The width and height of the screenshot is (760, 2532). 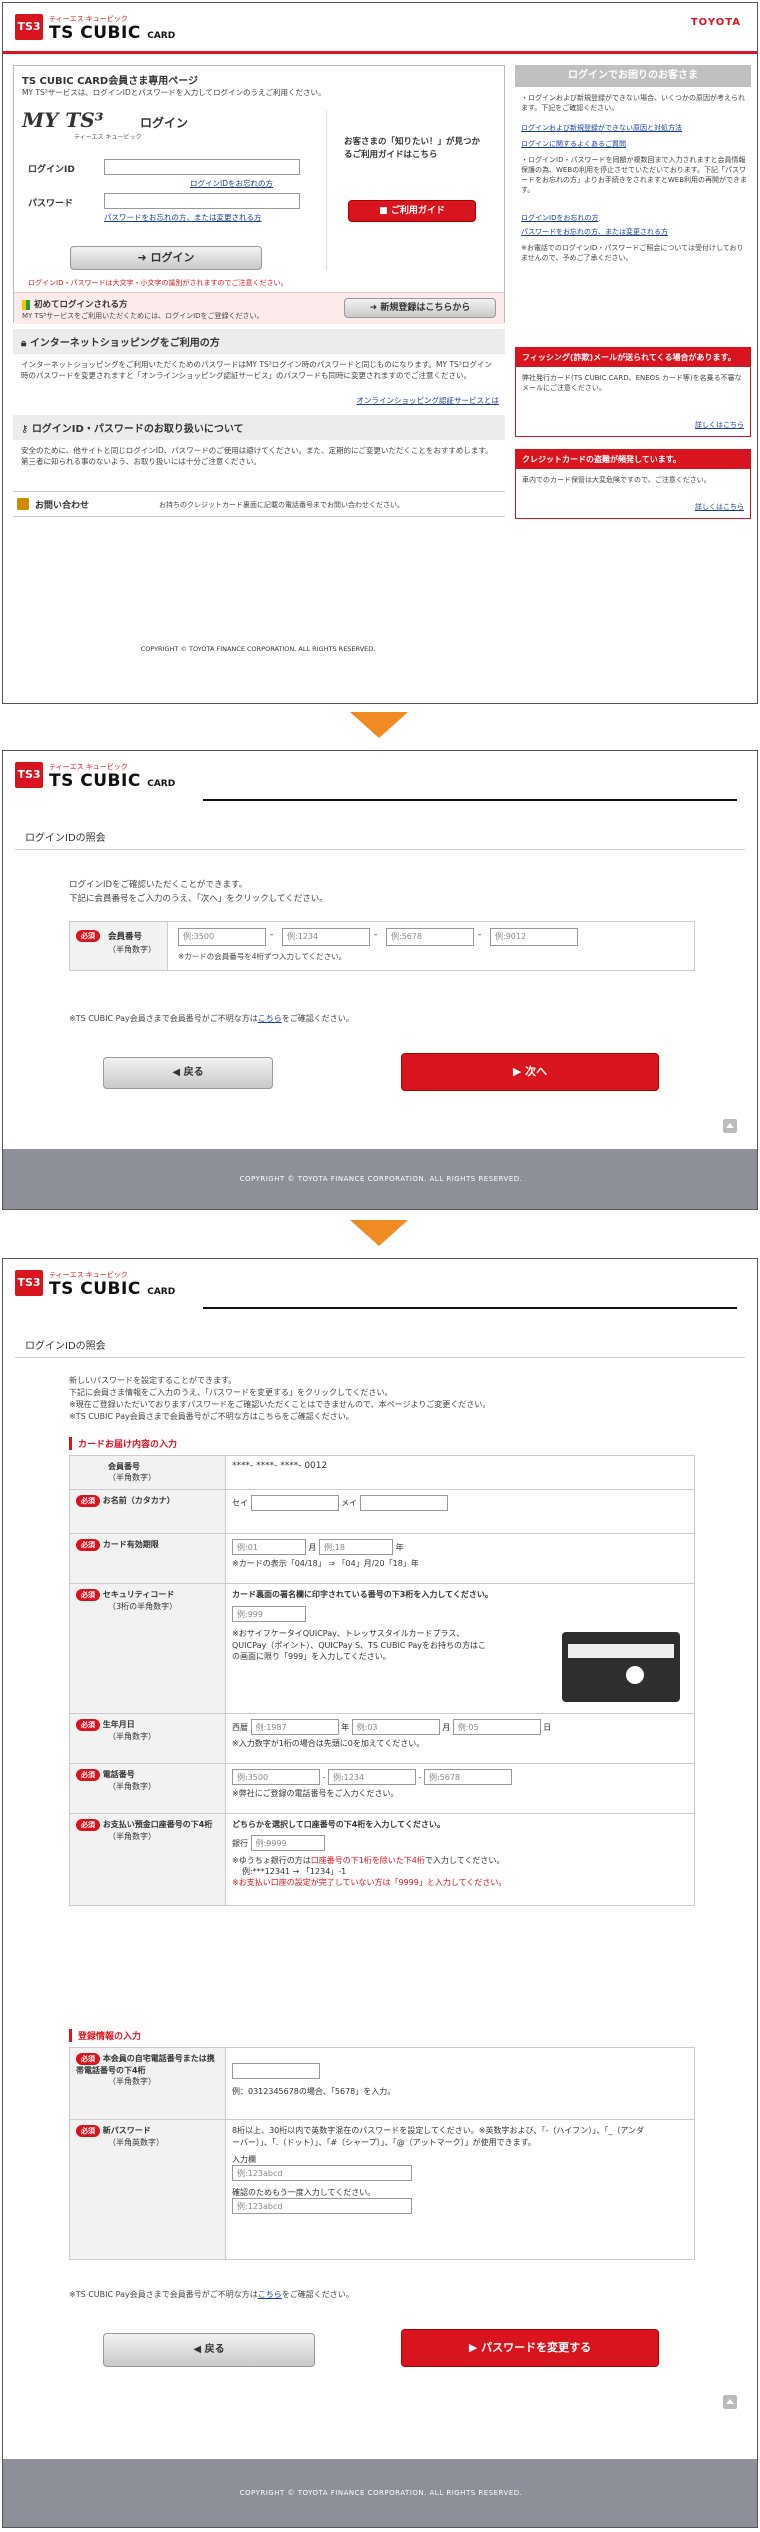 What do you see at coordinates (395, 1727) in the screenshot?
I see `birth-month-input: 例:03` at bounding box center [395, 1727].